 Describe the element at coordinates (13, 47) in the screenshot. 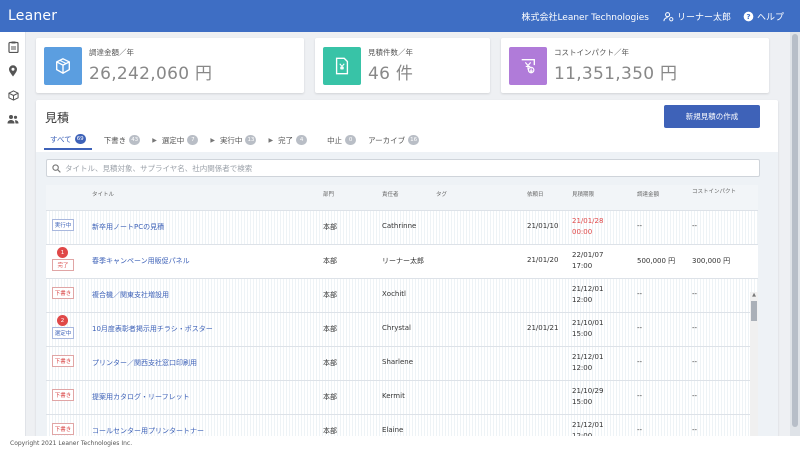

I see `sidebar-item-quotes` at that location.